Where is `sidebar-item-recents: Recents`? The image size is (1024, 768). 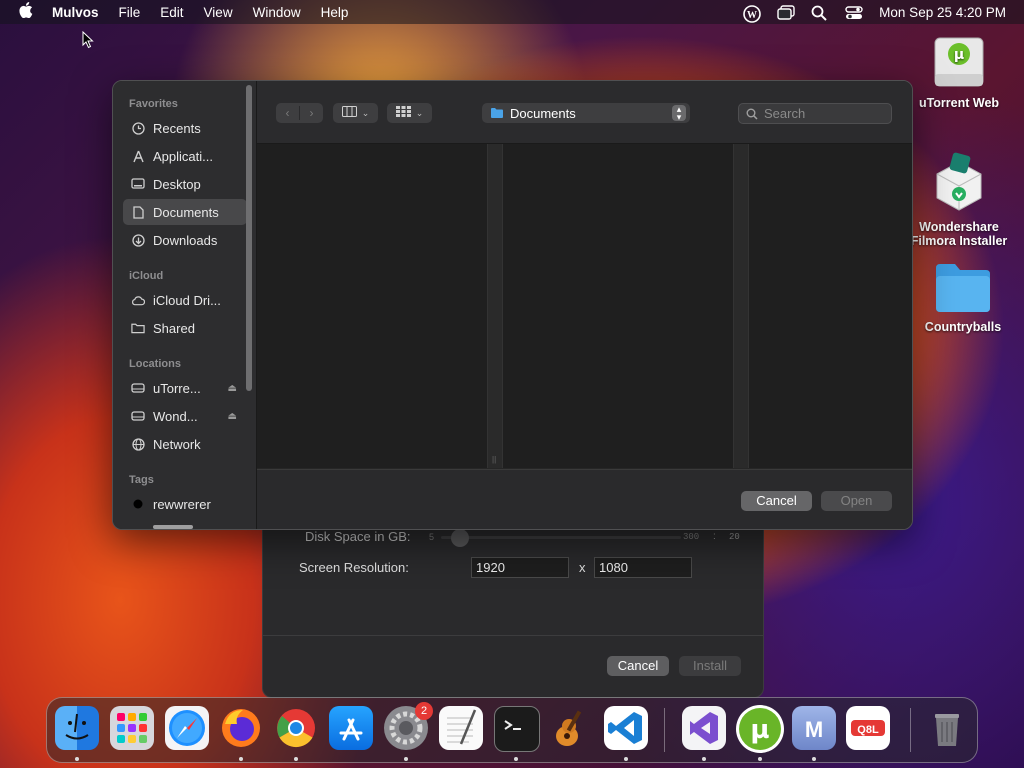
sidebar-item-recents: Recents is located at coordinates (185, 128).